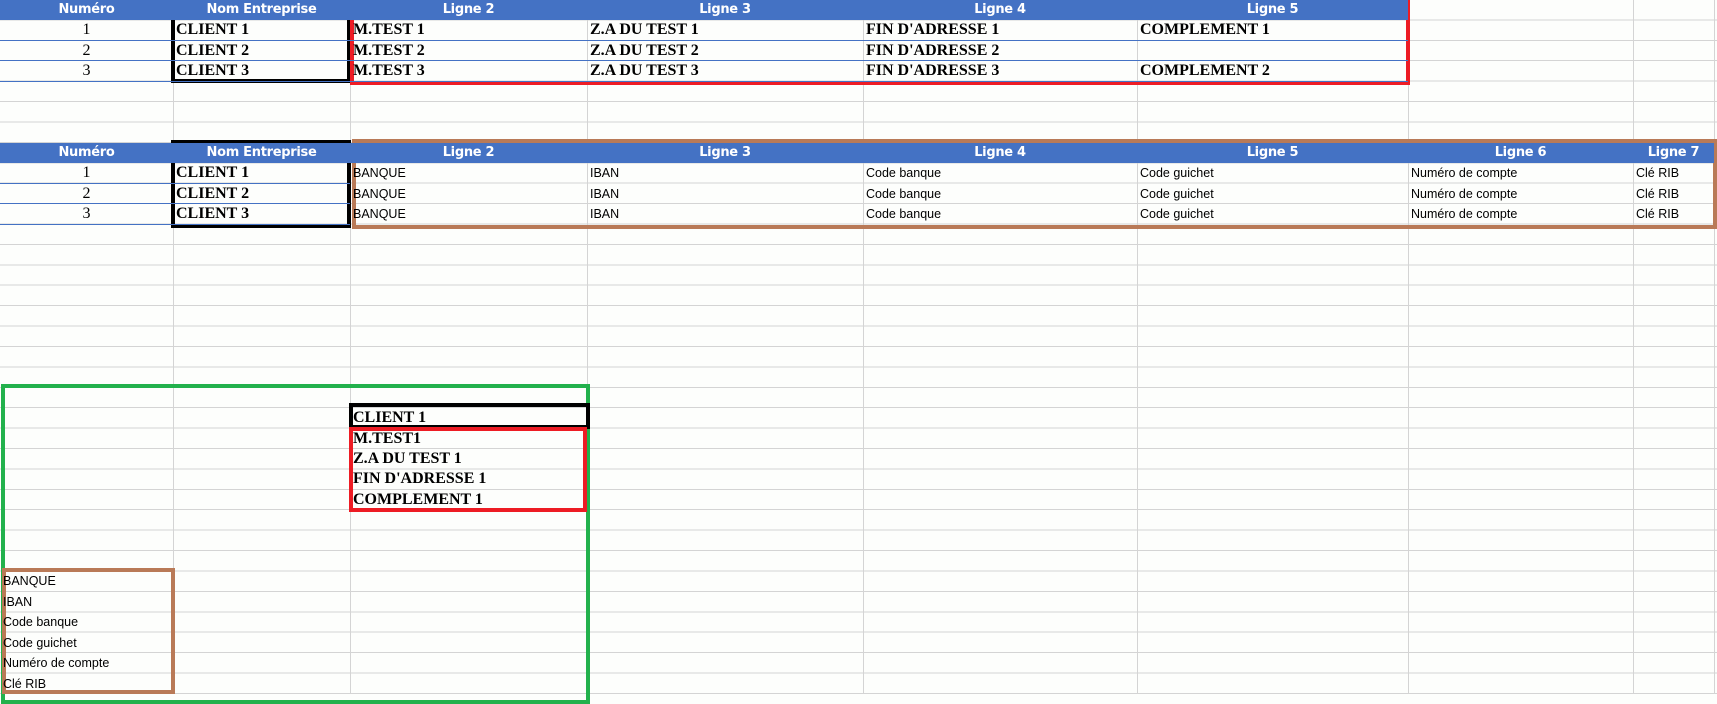  Describe the element at coordinates (86, 684) in the screenshot. I see `merged-bank-cell: Clé RIB` at that location.